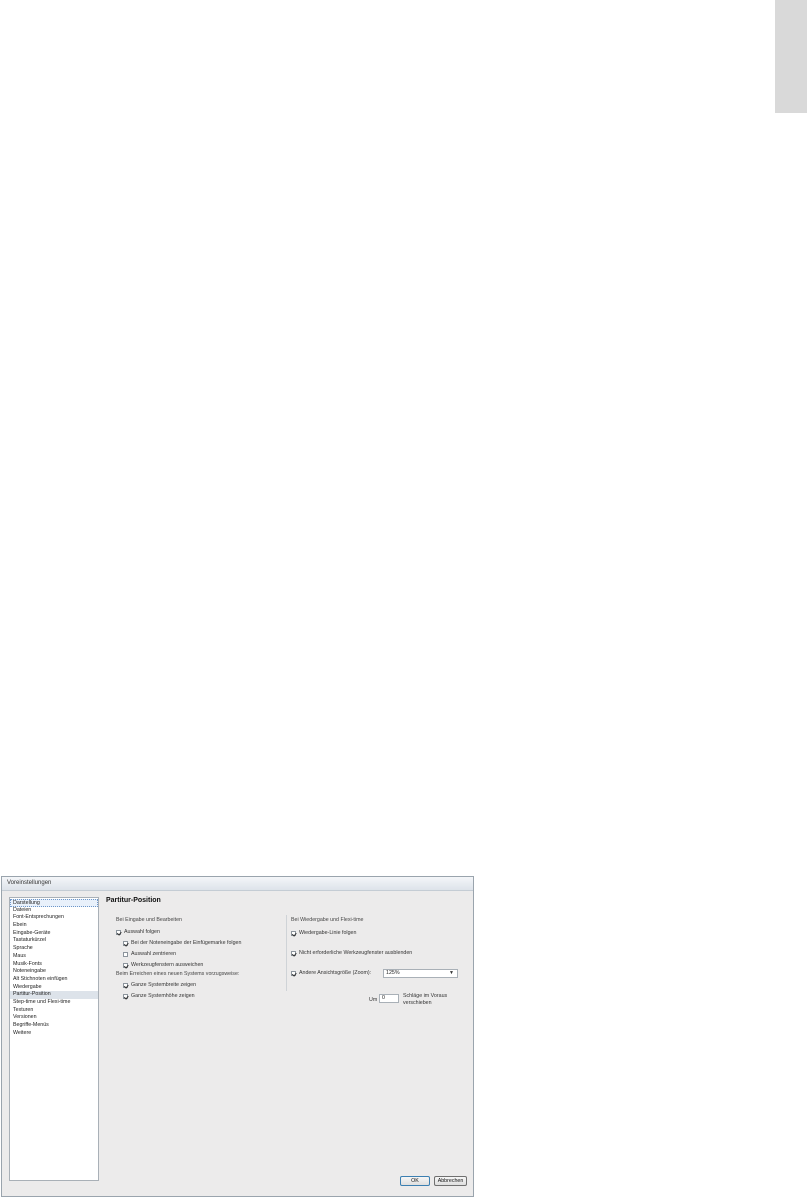 This screenshot has width=807, height=1201. Describe the element at coordinates (293, 973) in the screenshot. I see `change-zoom-checkbox` at that location.